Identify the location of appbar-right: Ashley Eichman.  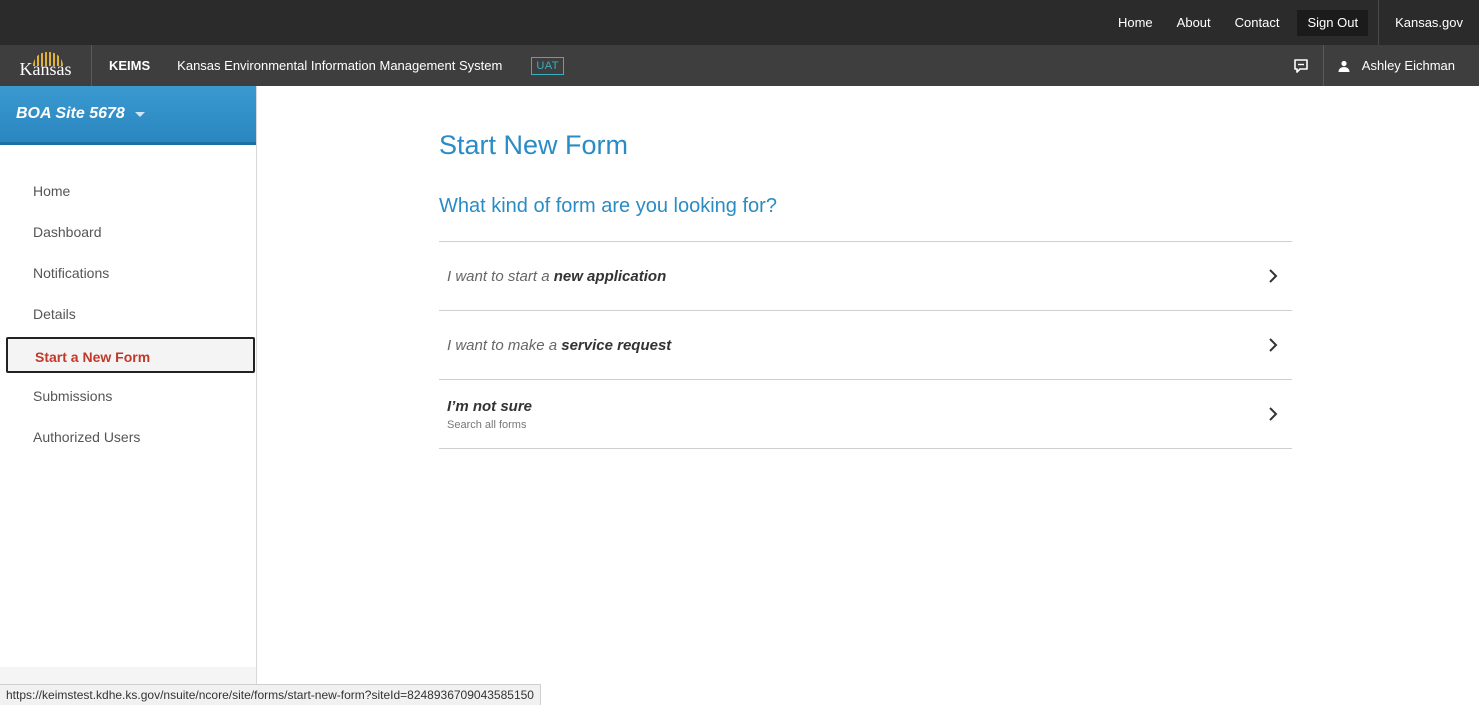
(1379, 65).